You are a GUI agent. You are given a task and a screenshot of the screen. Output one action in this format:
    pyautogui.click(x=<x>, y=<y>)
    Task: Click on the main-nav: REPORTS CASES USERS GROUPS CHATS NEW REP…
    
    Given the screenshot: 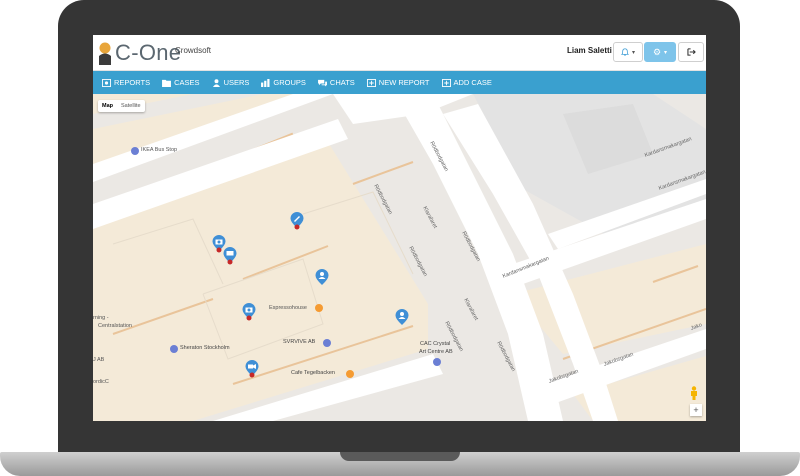 What is the action you would take?
    pyautogui.click(x=399, y=82)
    